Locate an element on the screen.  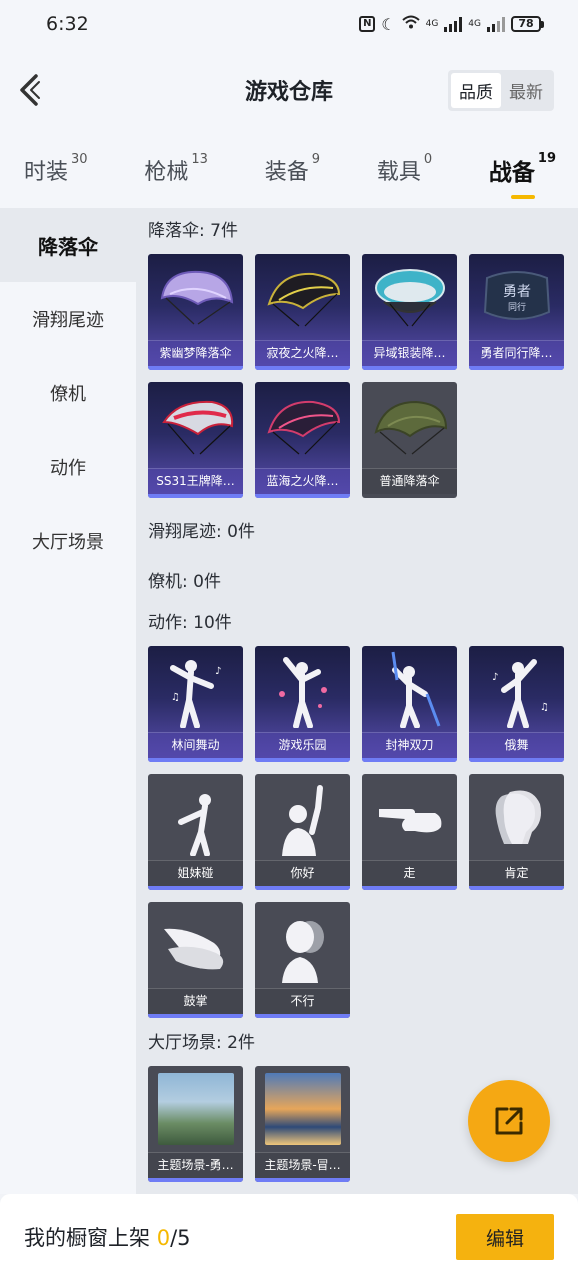
sidebar-item-parachute: 降落伞 is located at coordinates (68, 245).